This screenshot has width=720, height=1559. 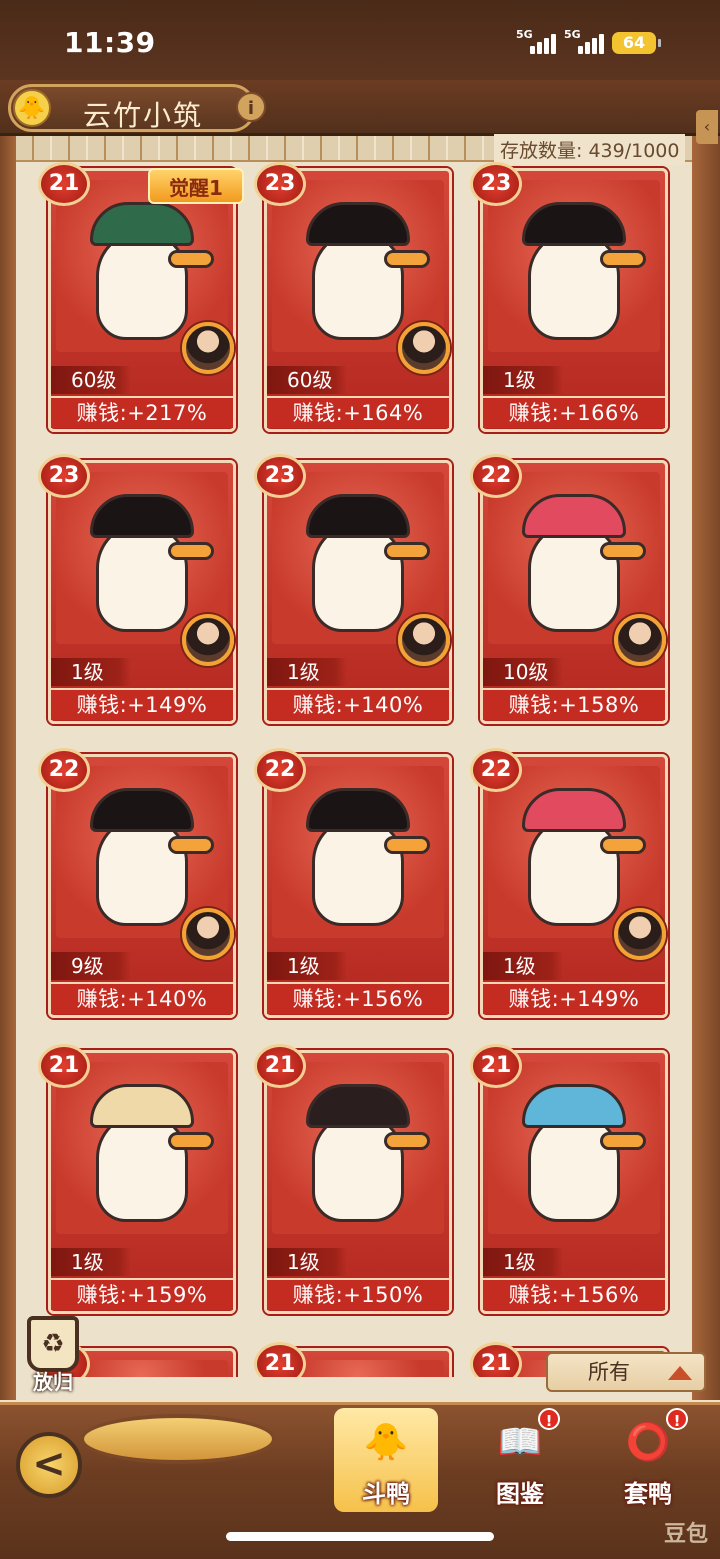 What do you see at coordinates (707, 127) in the screenshot?
I see `side-handle-icon: ‹` at bounding box center [707, 127].